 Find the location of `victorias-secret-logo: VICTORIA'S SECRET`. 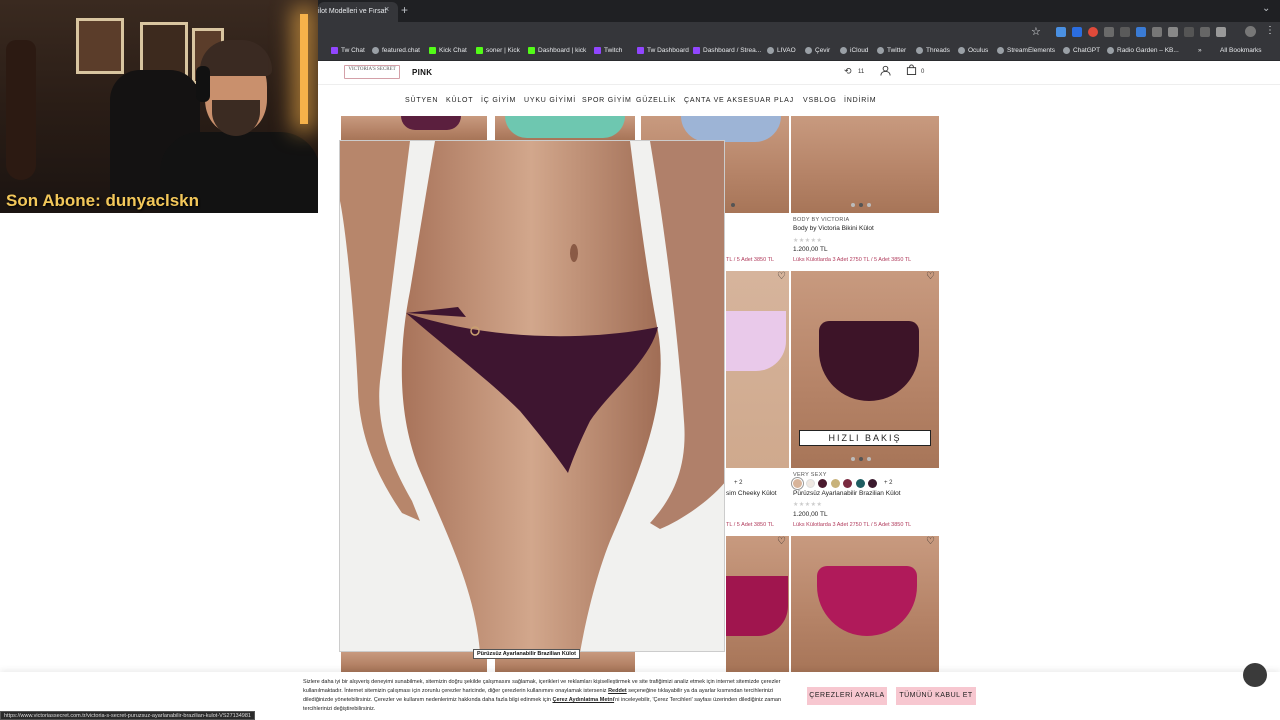

victorias-secret-logo: VICTORIA'S SECRET is located at coordinates (372, 72).